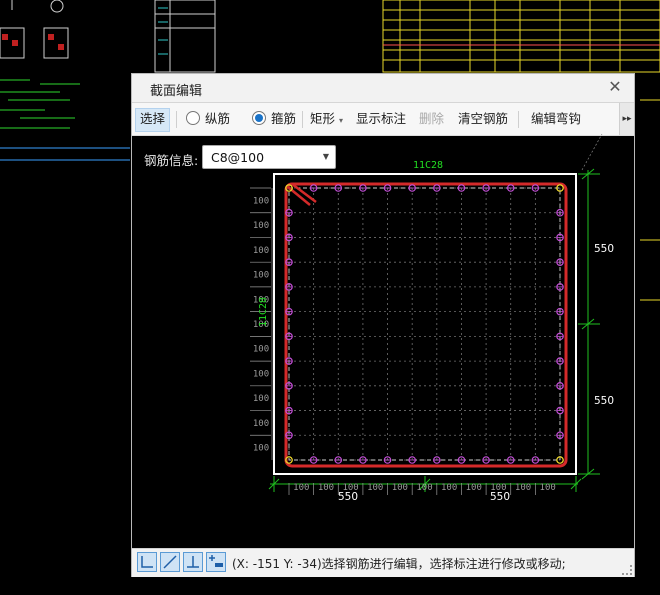  I want to click on status-bar: (X: -151 Y: -34)选择钢筋进行编辑，选择标注进行修改或移动;, so click(383, 562).